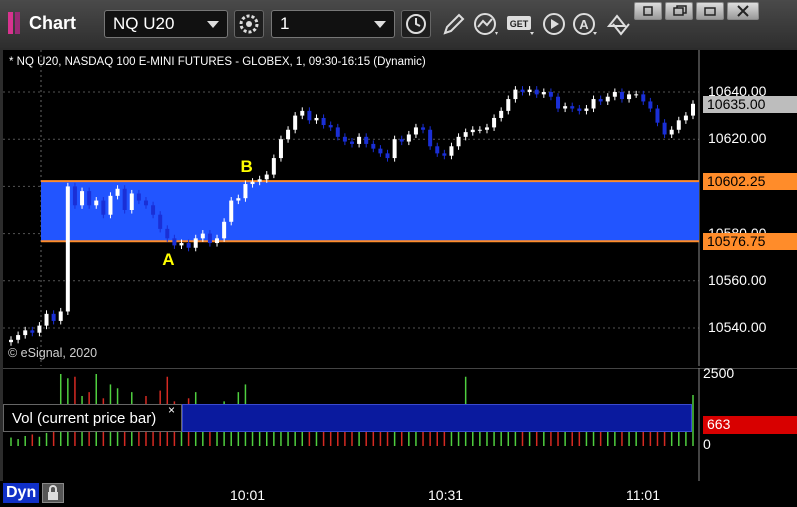 The height and width of the screenshot is (507, 797). I want to click on close-icon: ×, so click(171, 410).